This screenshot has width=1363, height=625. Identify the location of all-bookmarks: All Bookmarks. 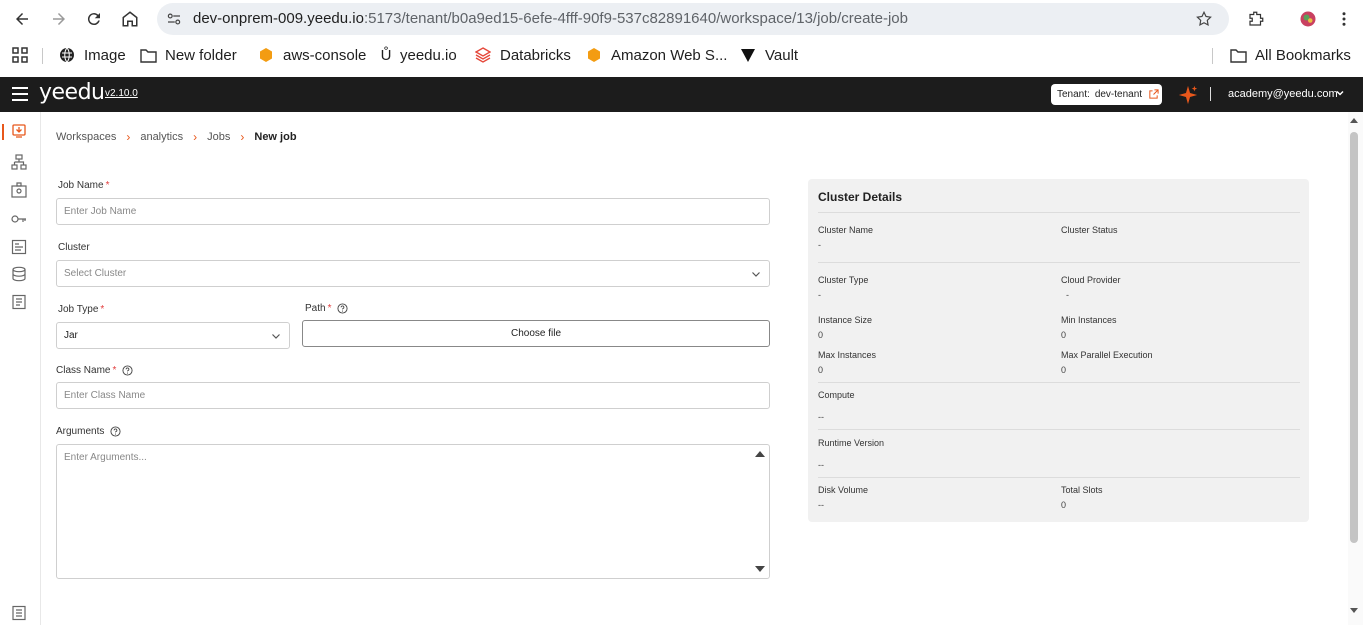
(1290, 55).